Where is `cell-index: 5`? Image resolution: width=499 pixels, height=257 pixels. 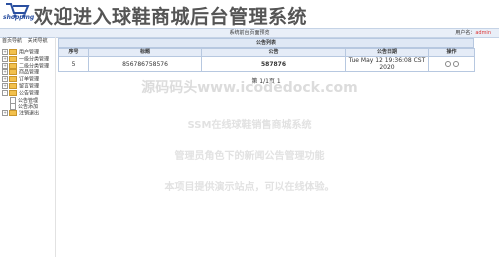
cell-index: 5 is located at coordinates (73, 64).